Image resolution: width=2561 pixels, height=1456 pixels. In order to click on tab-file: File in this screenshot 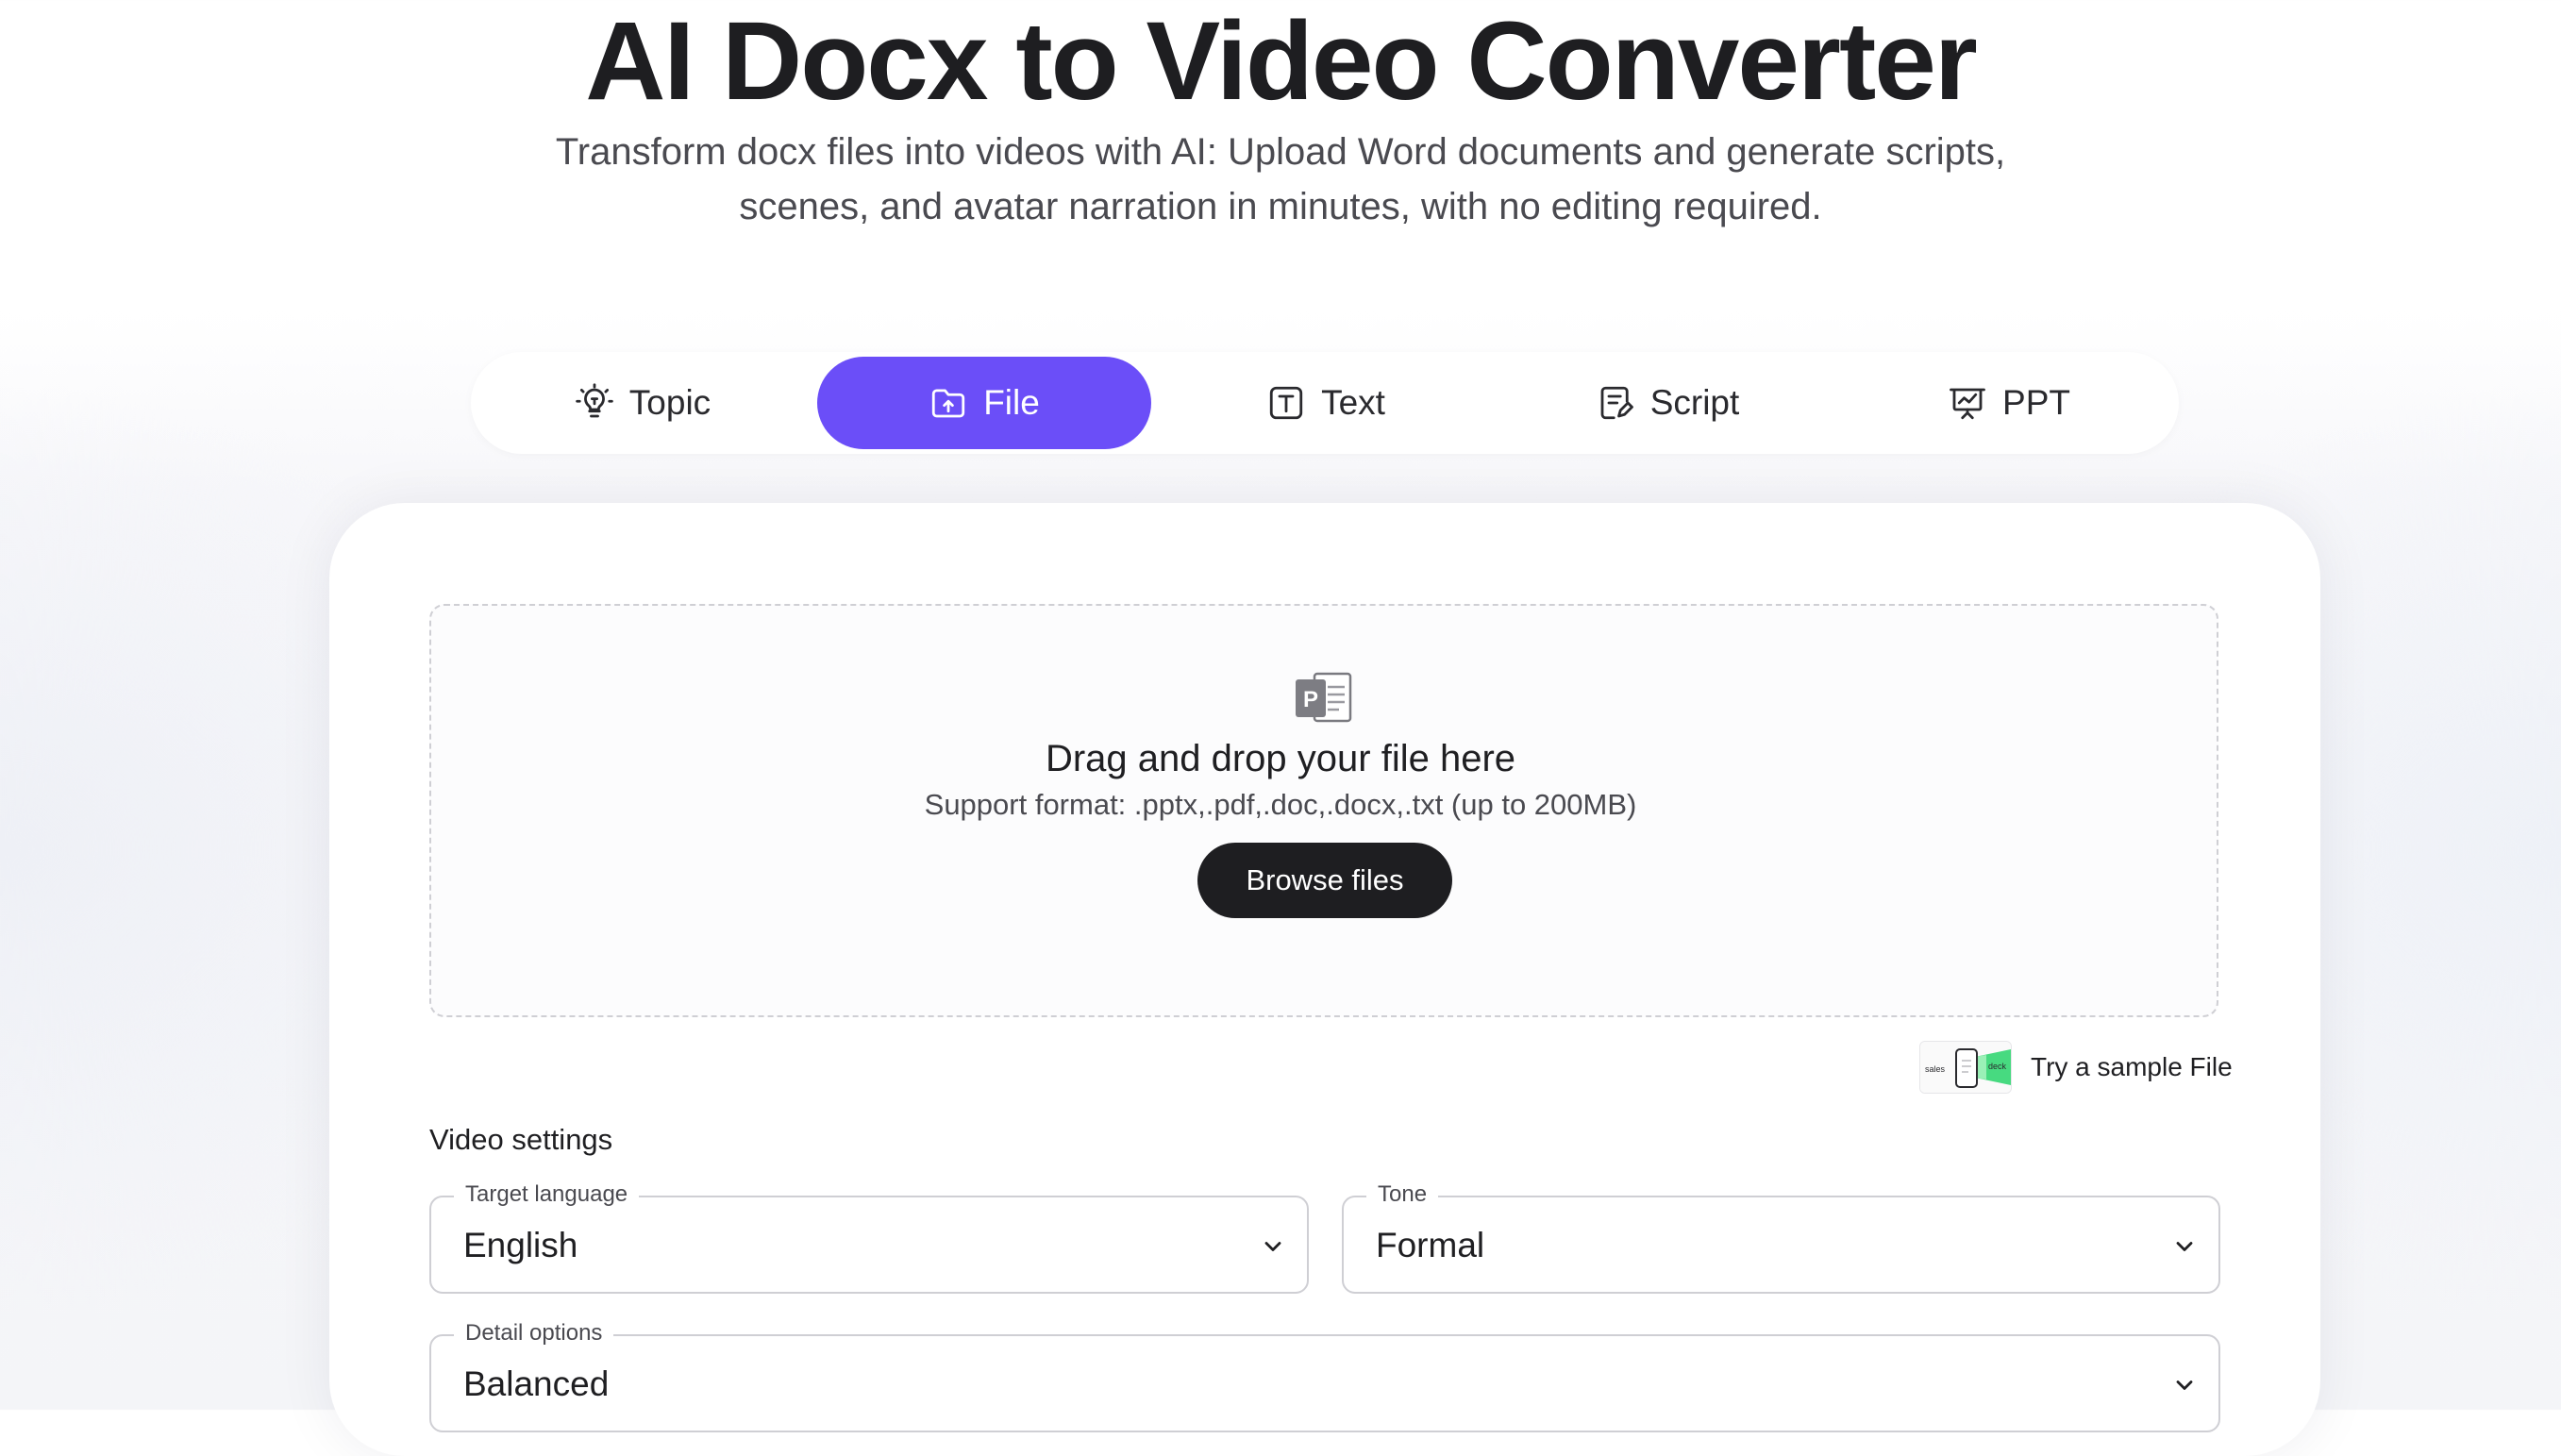, I will do `click(984, 403)`.